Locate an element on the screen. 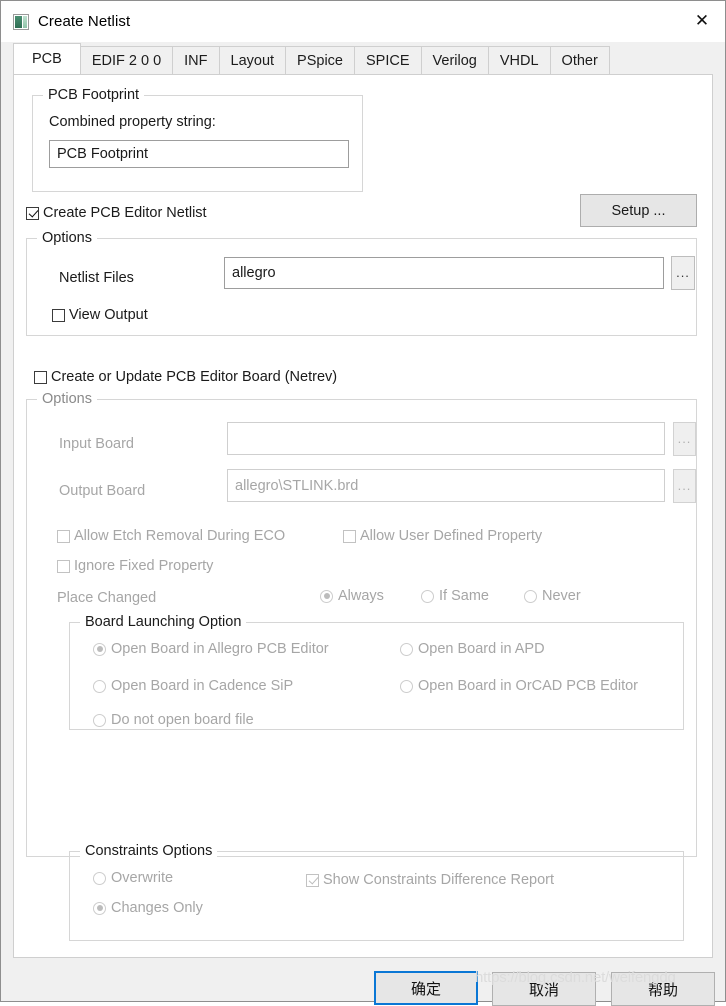  tab-layout: Layout is located at coordinates (252, 60).